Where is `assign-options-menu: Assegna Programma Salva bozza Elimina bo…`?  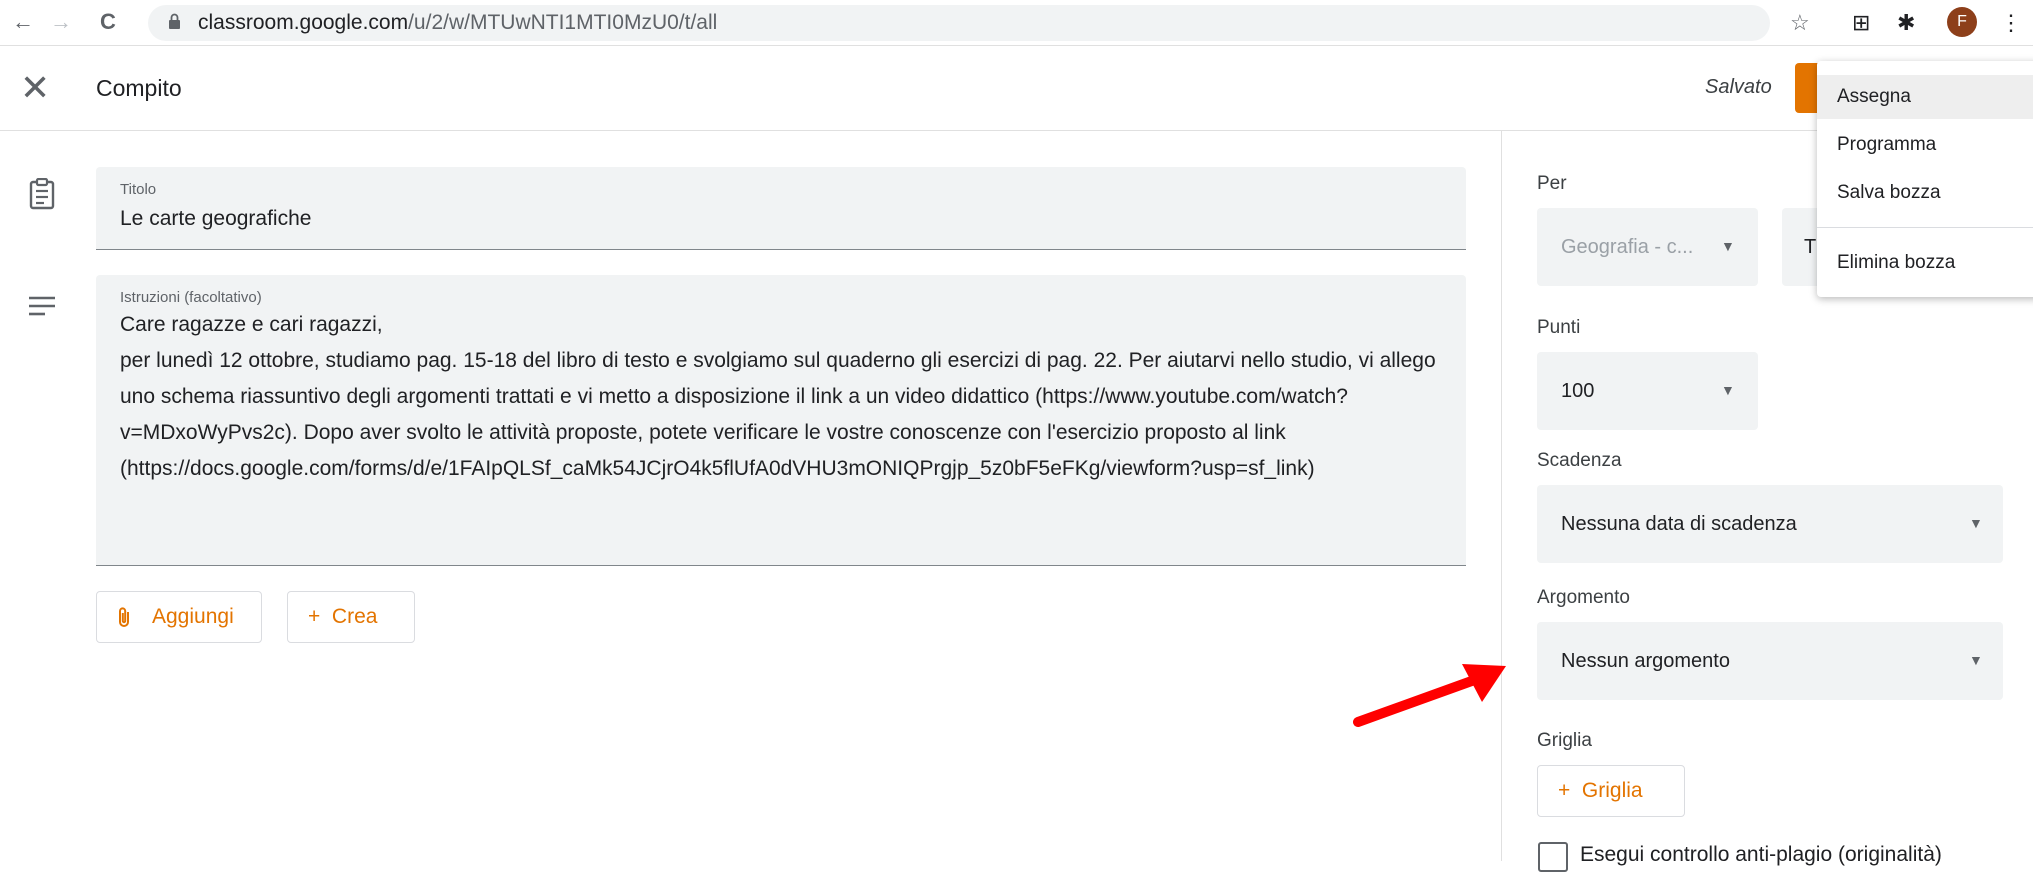 assign-options-menu: Assegna Programma Salva bozza Elimina bo… is located at coordinates (1925, 179).